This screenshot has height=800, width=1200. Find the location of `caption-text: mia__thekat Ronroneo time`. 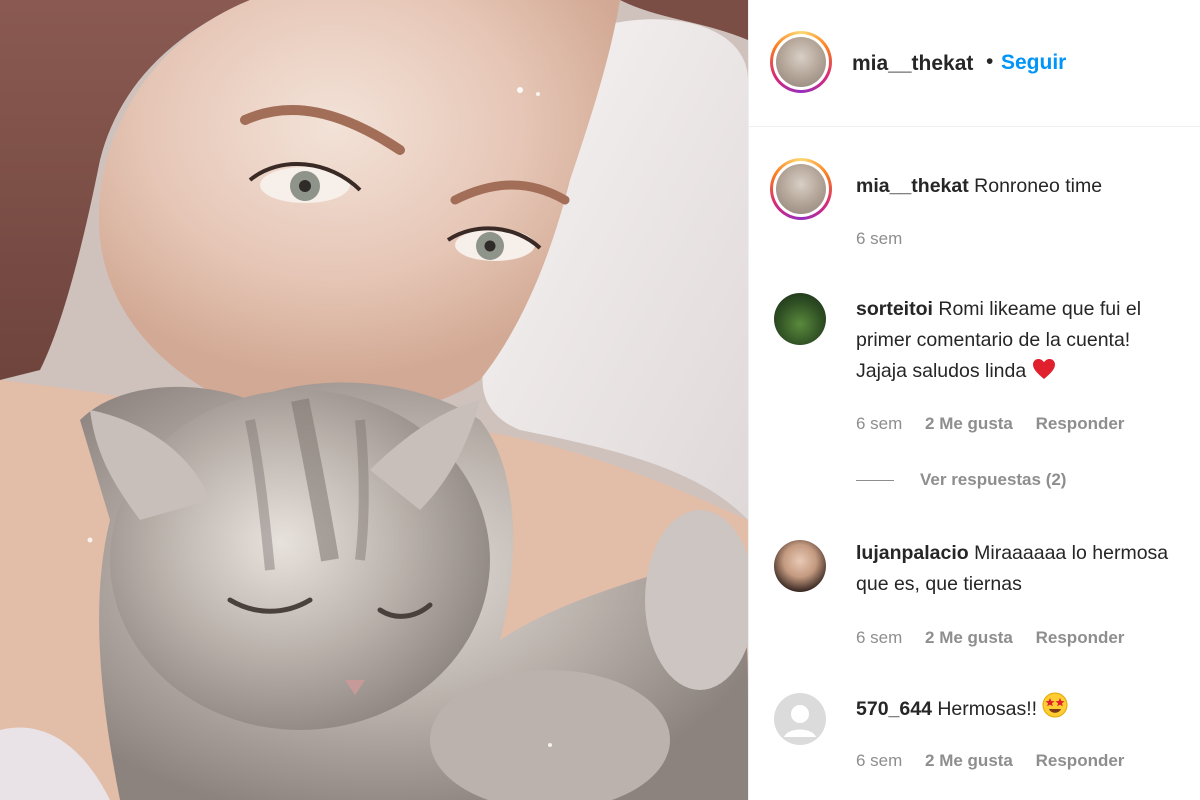

caption-text: mia__thekat Ronroneo time is located at coordinates (1021, 186).